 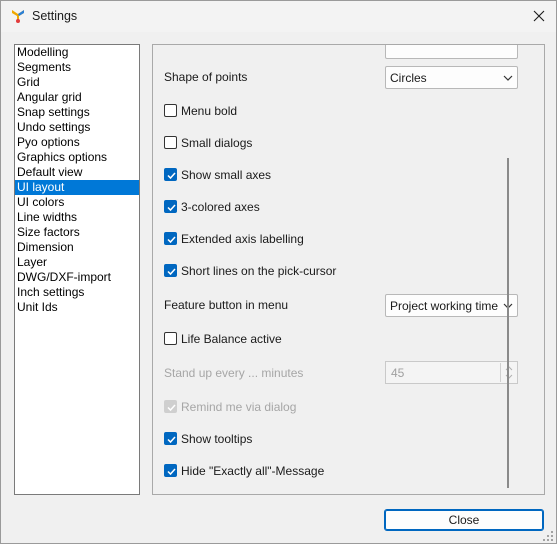 What do you see at coordinates (408, 78) in the screenshot?
I see `shape-of-points-value: Circles` at bounding box center [408, 78].